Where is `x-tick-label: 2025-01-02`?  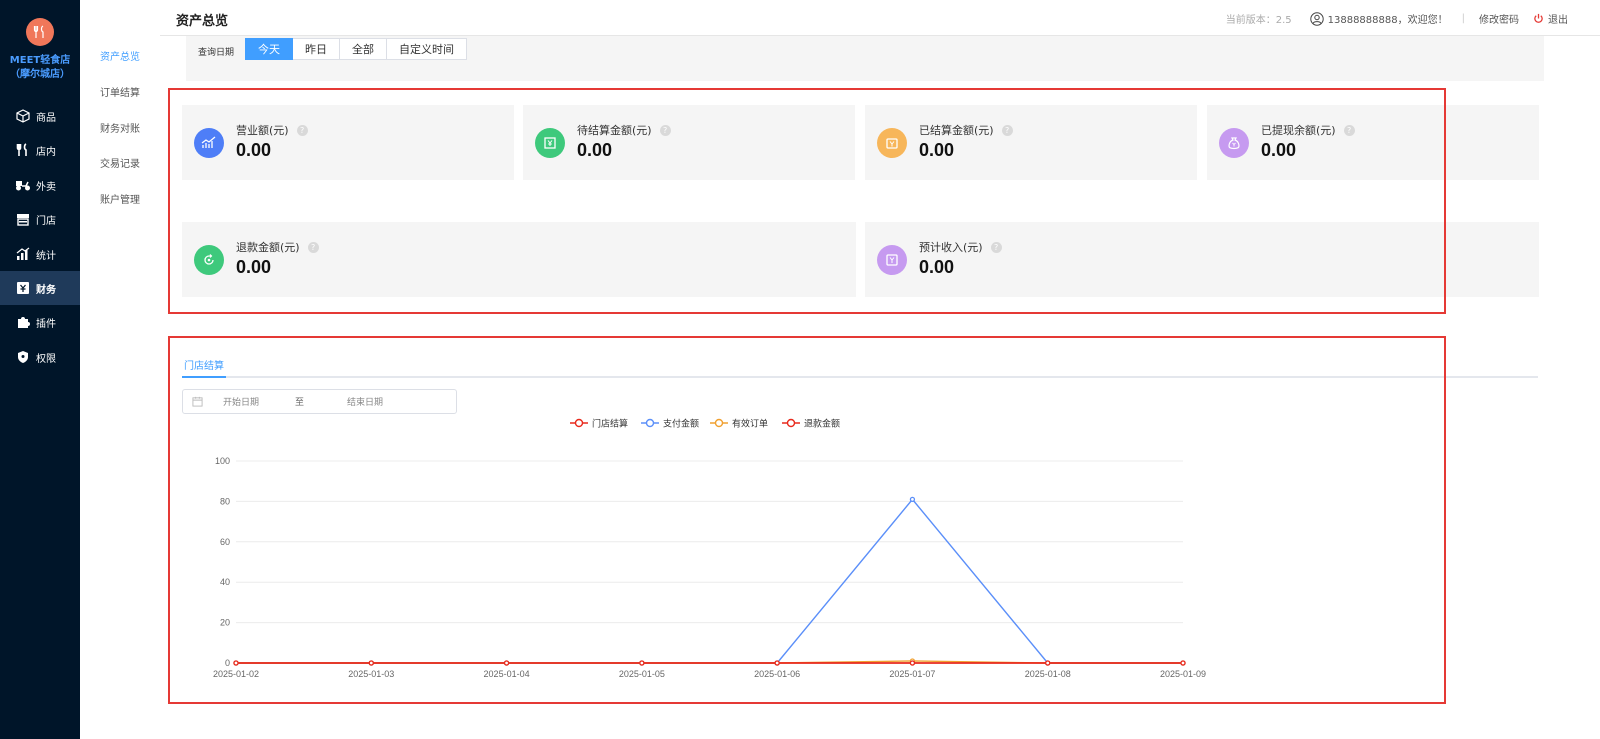 x-tick-label: 2025-01-02 is located at coordinates (236, 674).